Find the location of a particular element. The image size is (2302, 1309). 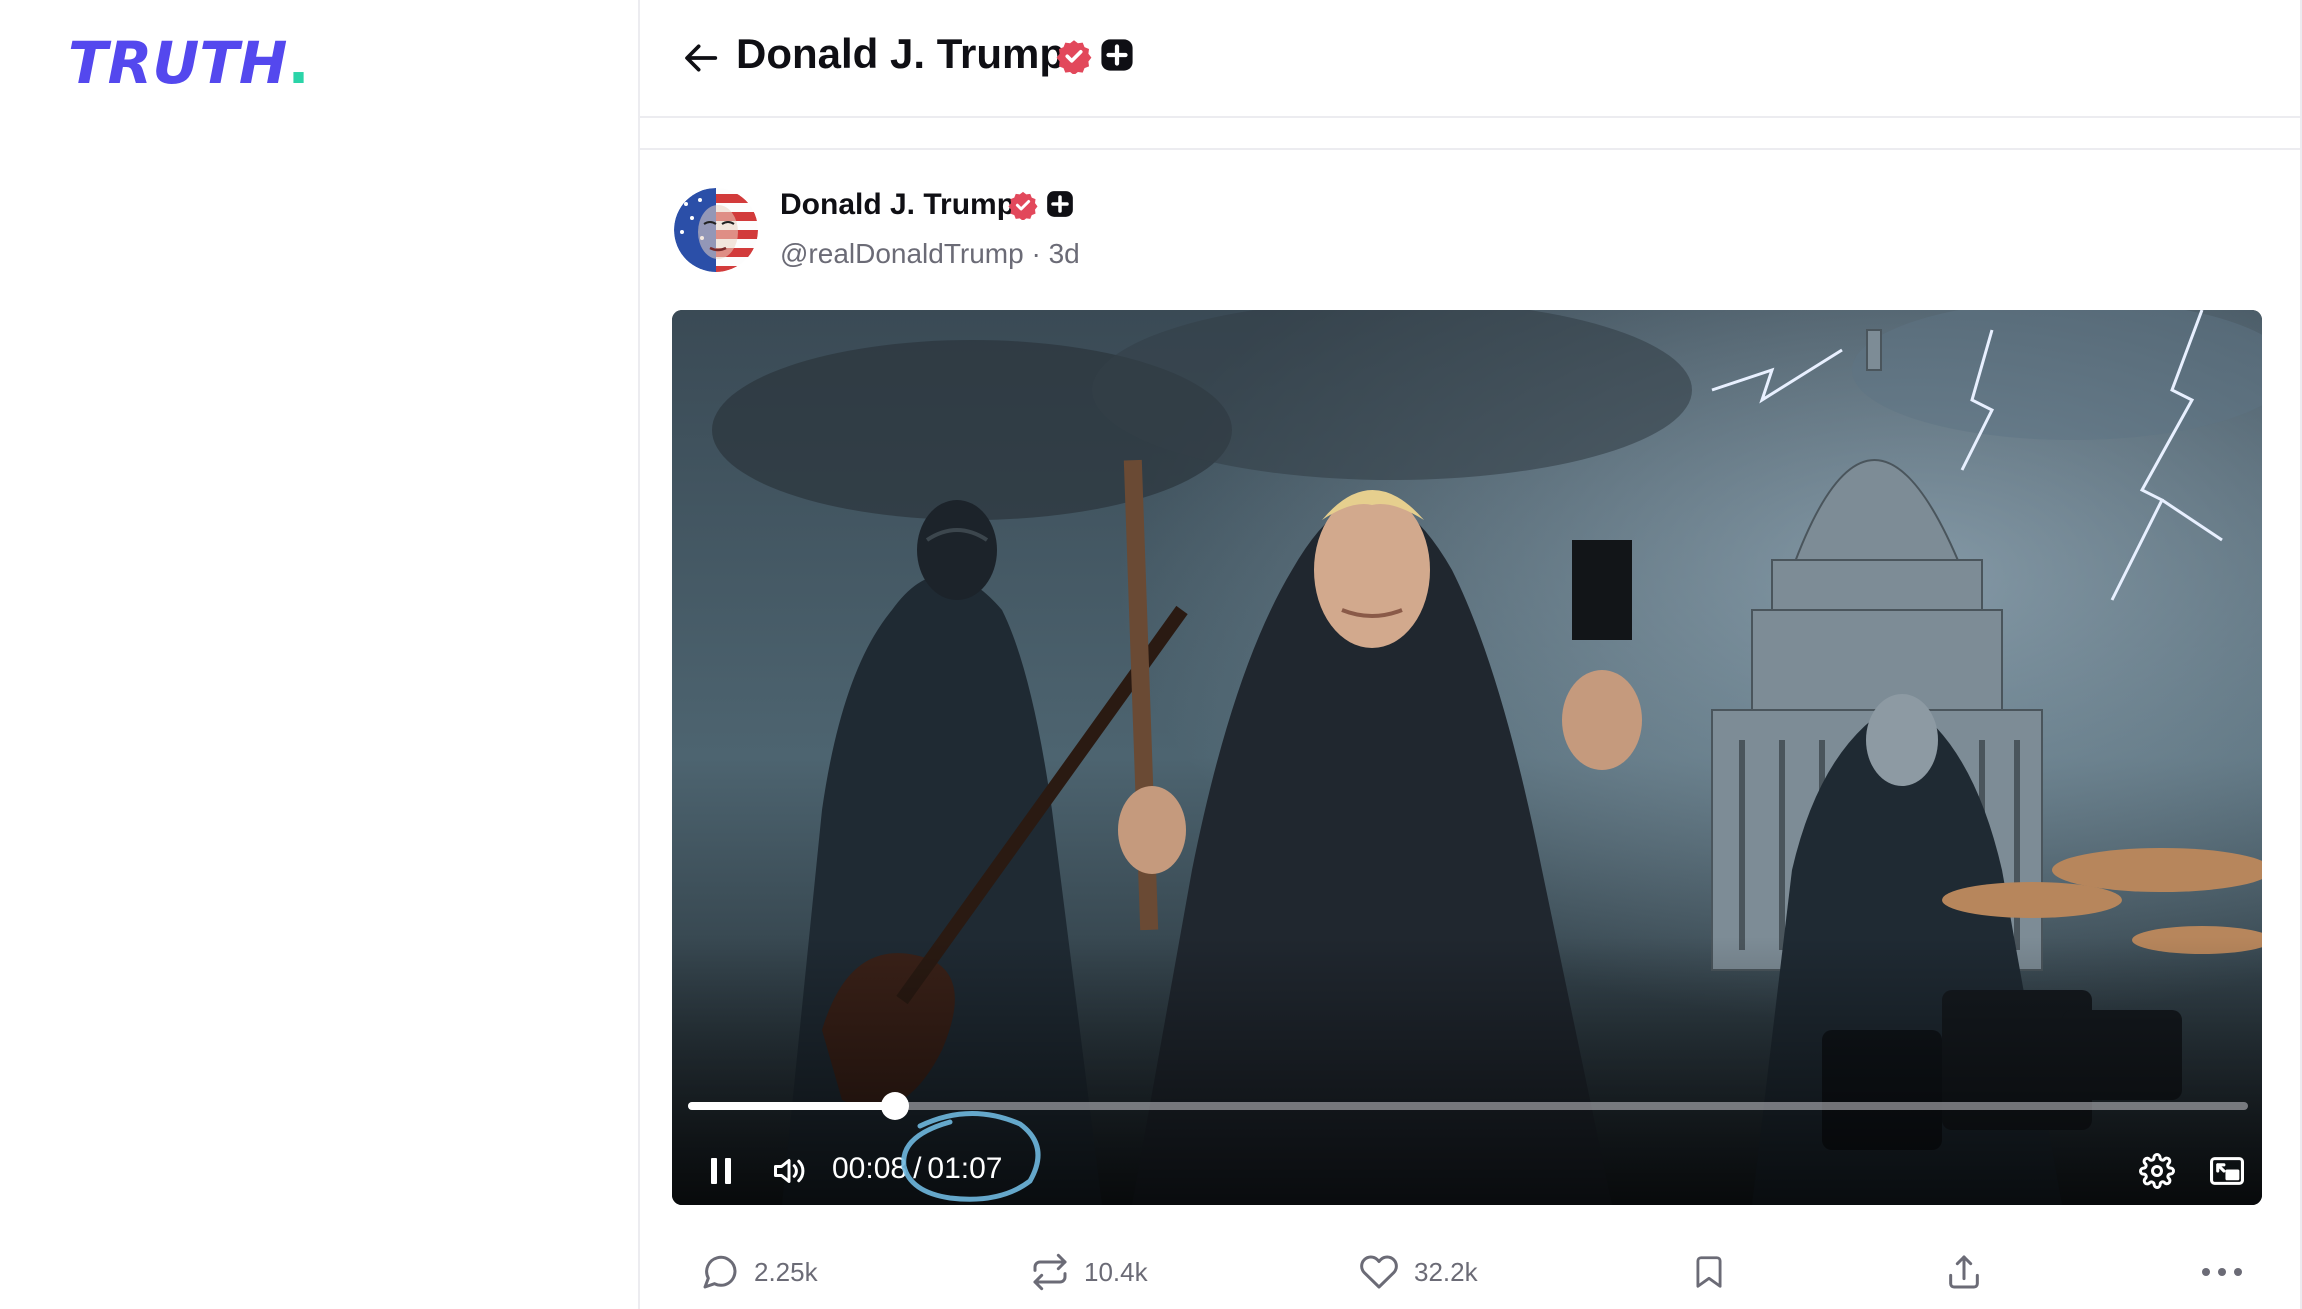

page-title: Donald J. Trump is located at coordinates (901, 53).